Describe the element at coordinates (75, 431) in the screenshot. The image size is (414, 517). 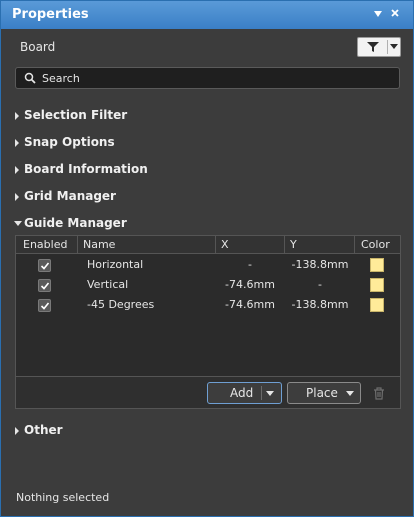
I see `section-other: Other` at that location.